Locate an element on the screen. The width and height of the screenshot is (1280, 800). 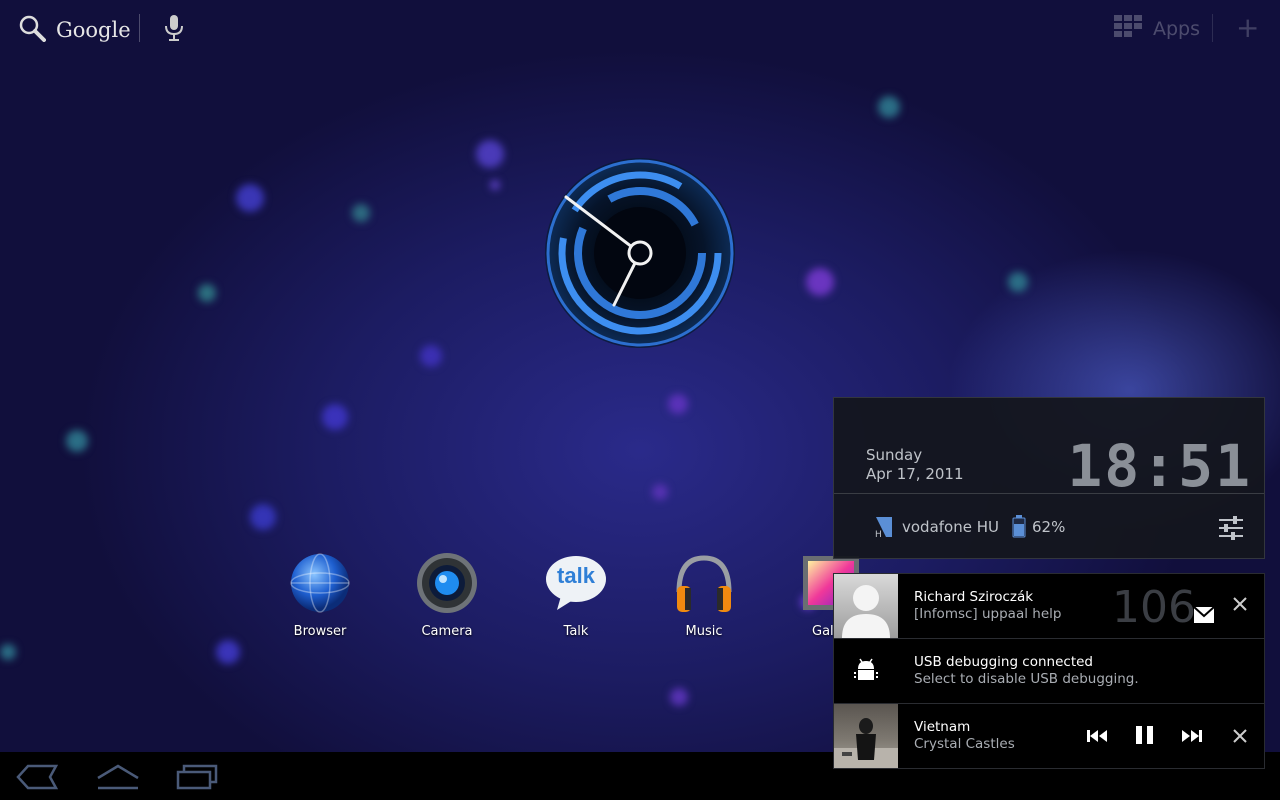
battery-percent: 62% is located at coordinates (1049, 527).